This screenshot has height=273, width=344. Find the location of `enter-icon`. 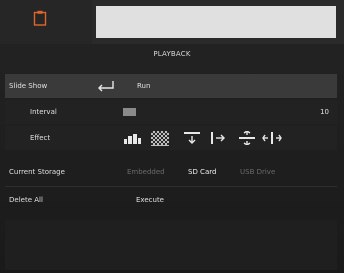

enter-icon is located at coordinates (106, 87).